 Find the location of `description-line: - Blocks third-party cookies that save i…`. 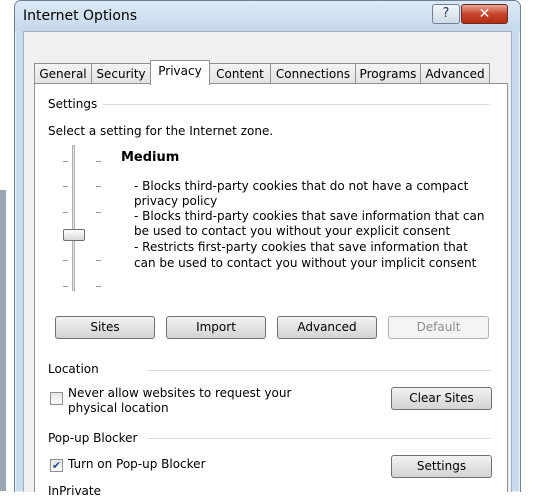

description-line: - Blocks third-party cookies that save i… is located at coordinates (309, 216).